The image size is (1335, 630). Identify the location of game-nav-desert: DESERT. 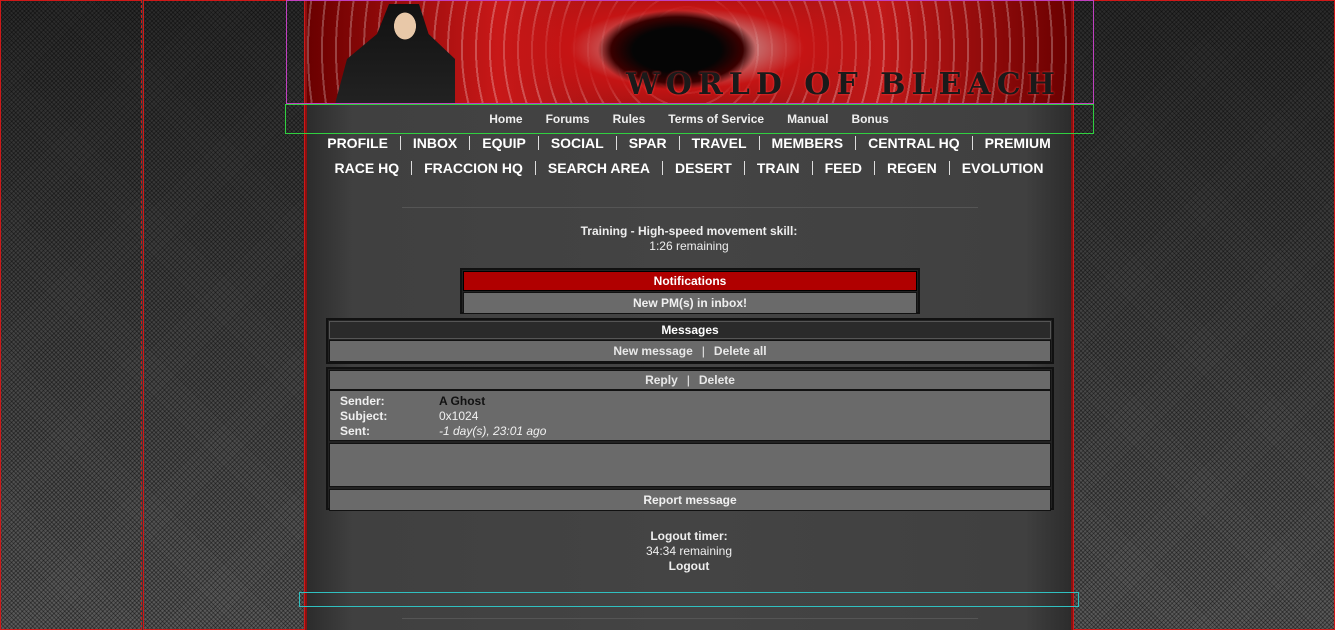
(703, 168).